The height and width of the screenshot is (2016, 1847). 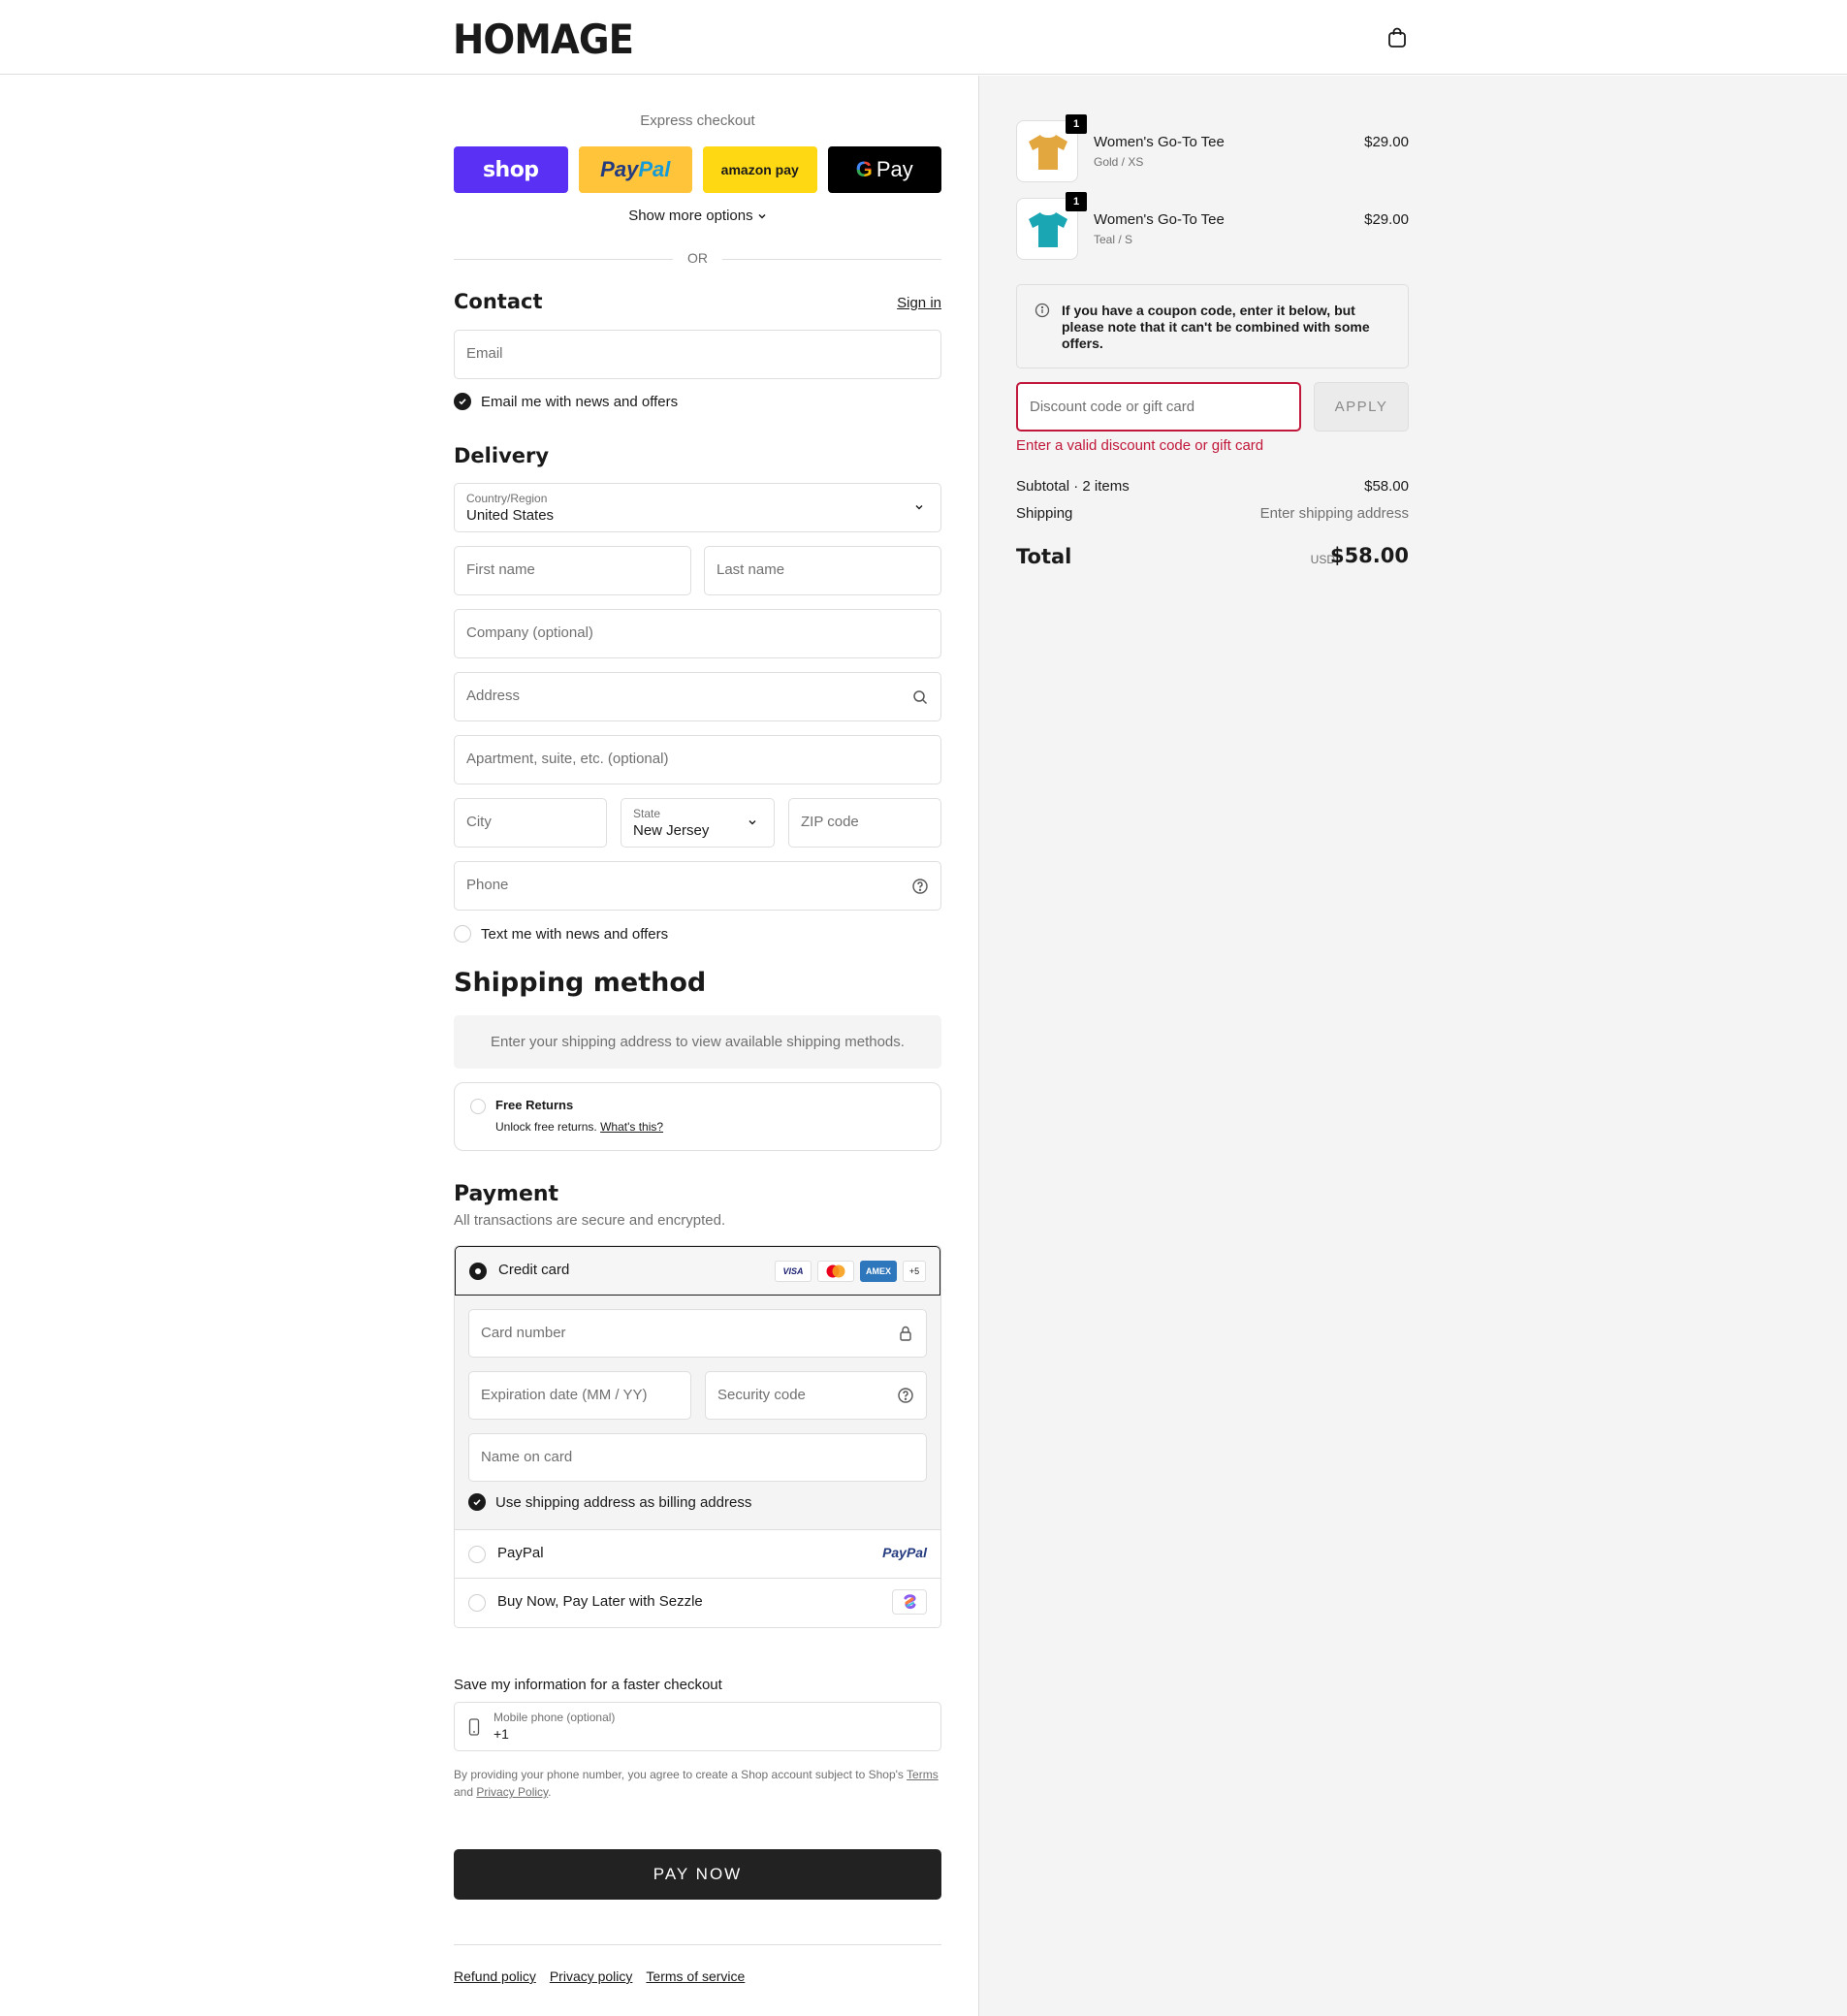 What do you see at coordinates (850, 1271) in the screenshot?
I see `card-logos: VISA AMEX +5` at bounding box center [850, 1271].